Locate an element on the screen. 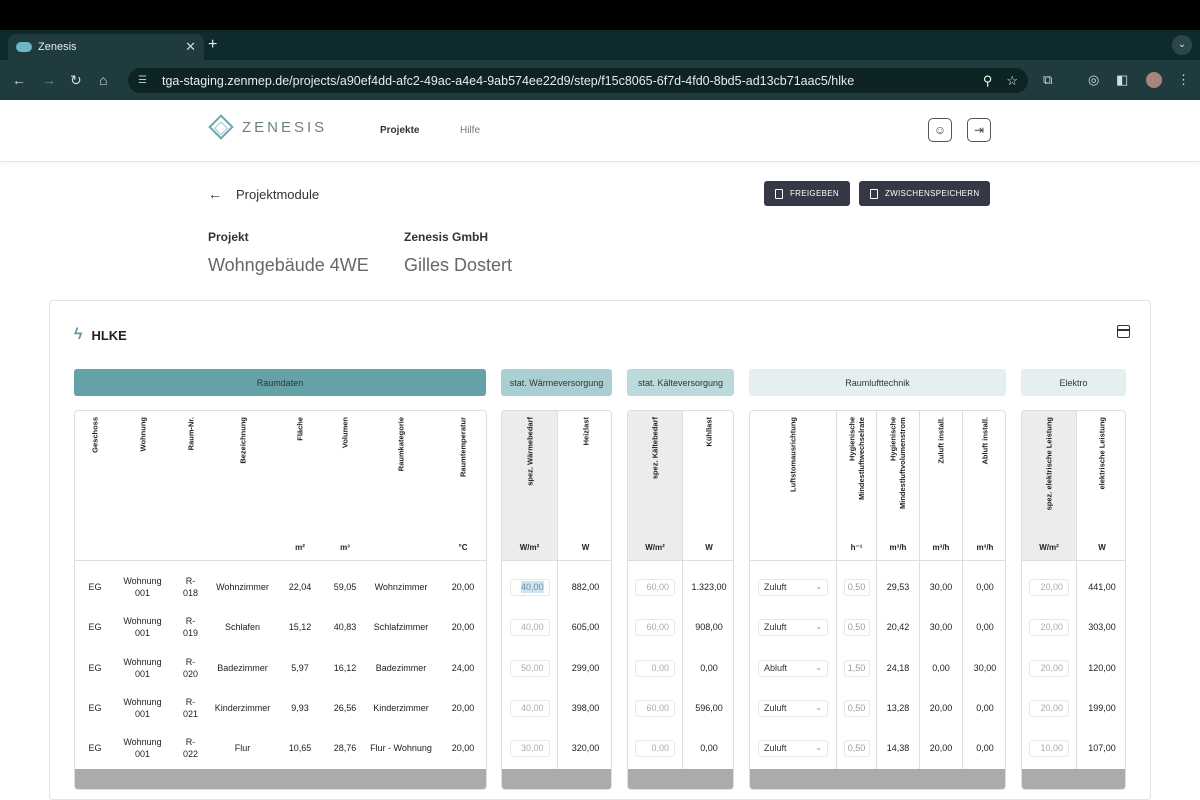  table-cell: 10,00 is located at coordinates (1049, 748).